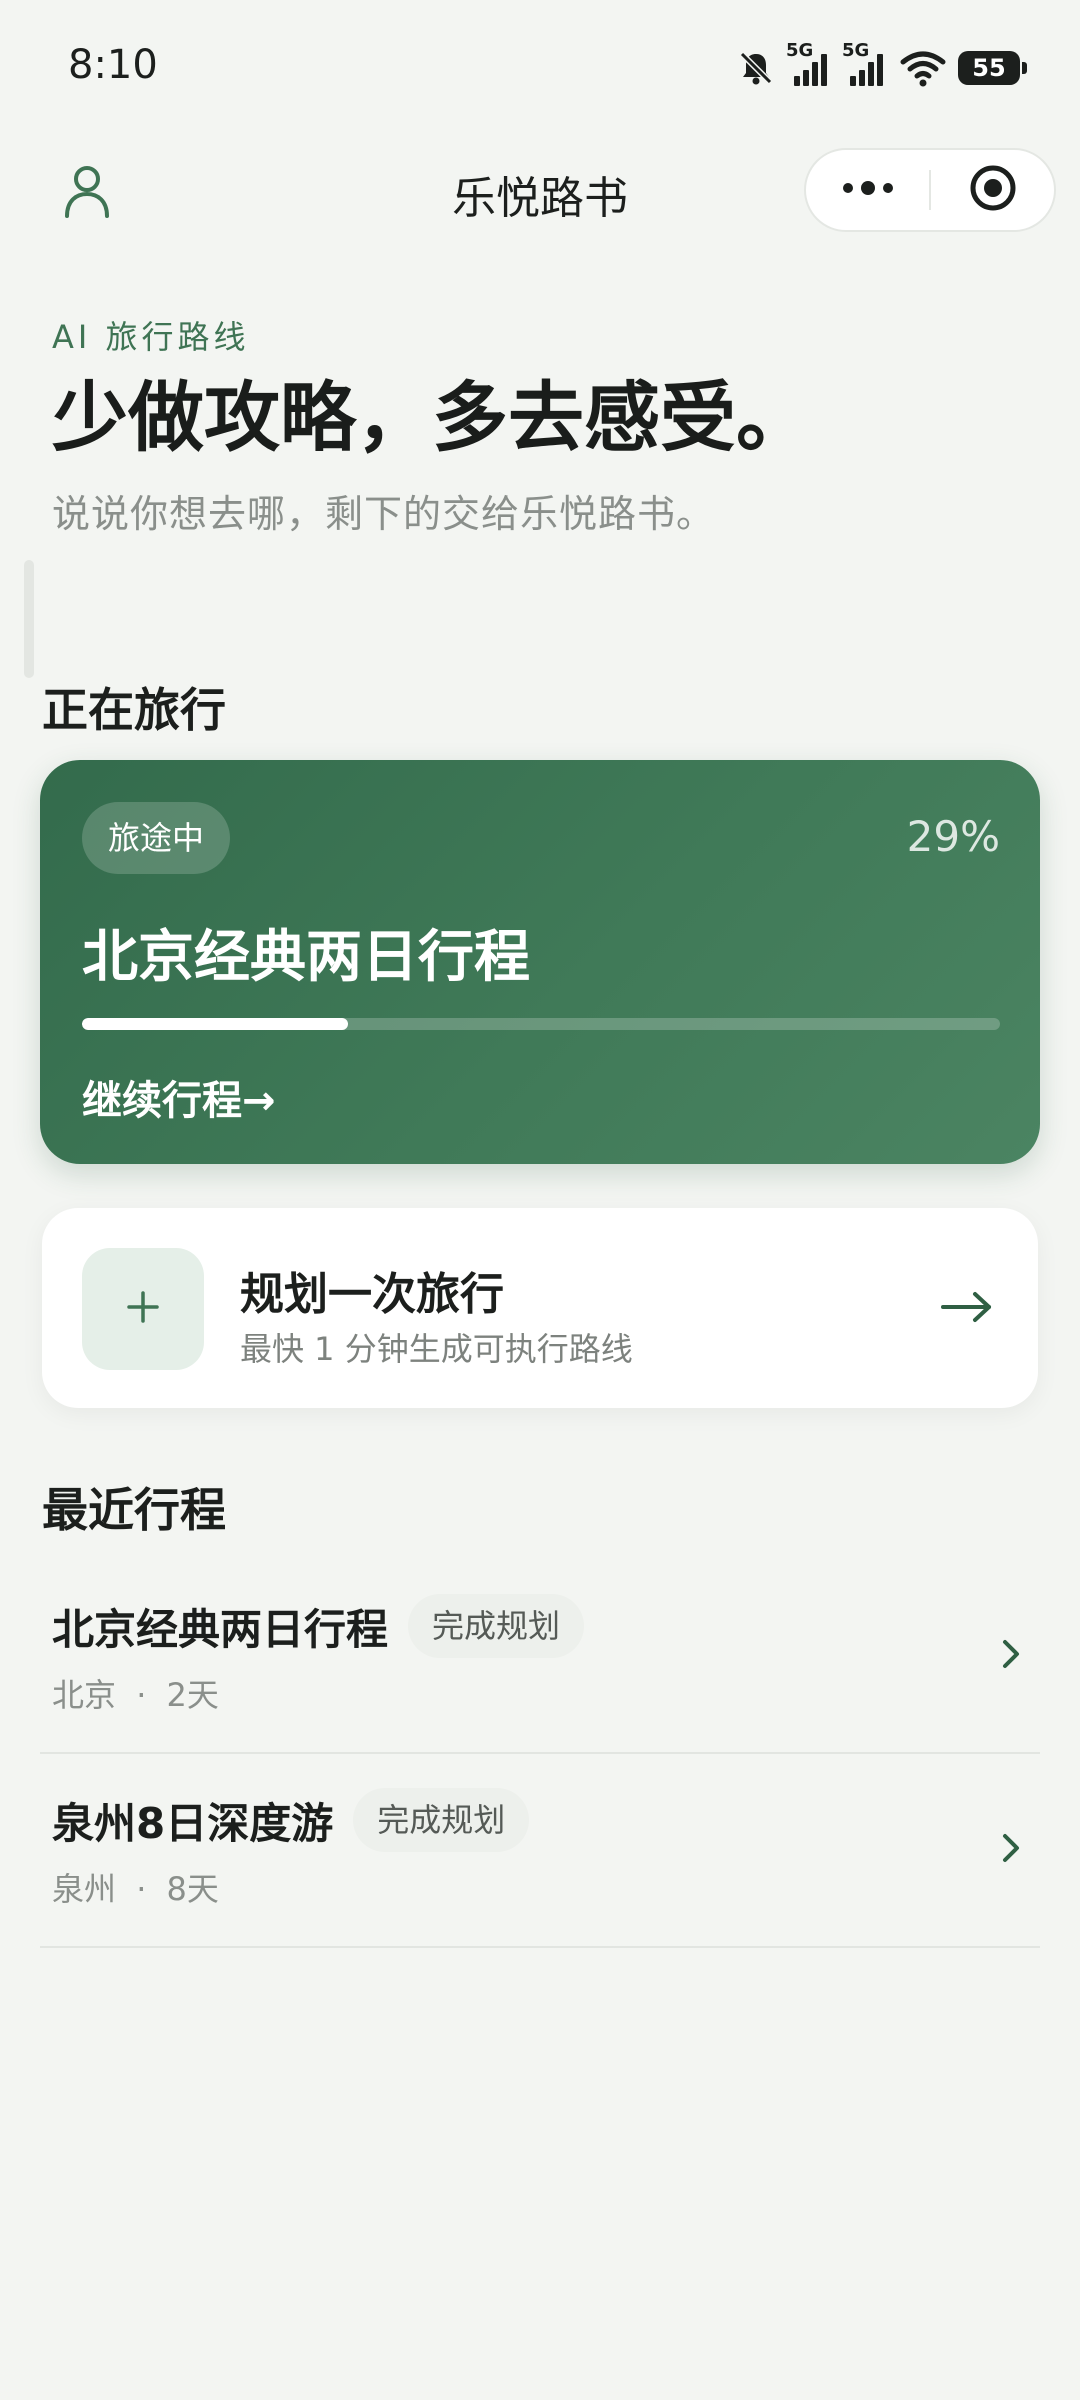 This screenshot has width=1080, height=2400. What do you see at coordinates (540, 195) in the screenshot?
I see `nav-bar: 乐悦路书` at bounding box center [540, 195].